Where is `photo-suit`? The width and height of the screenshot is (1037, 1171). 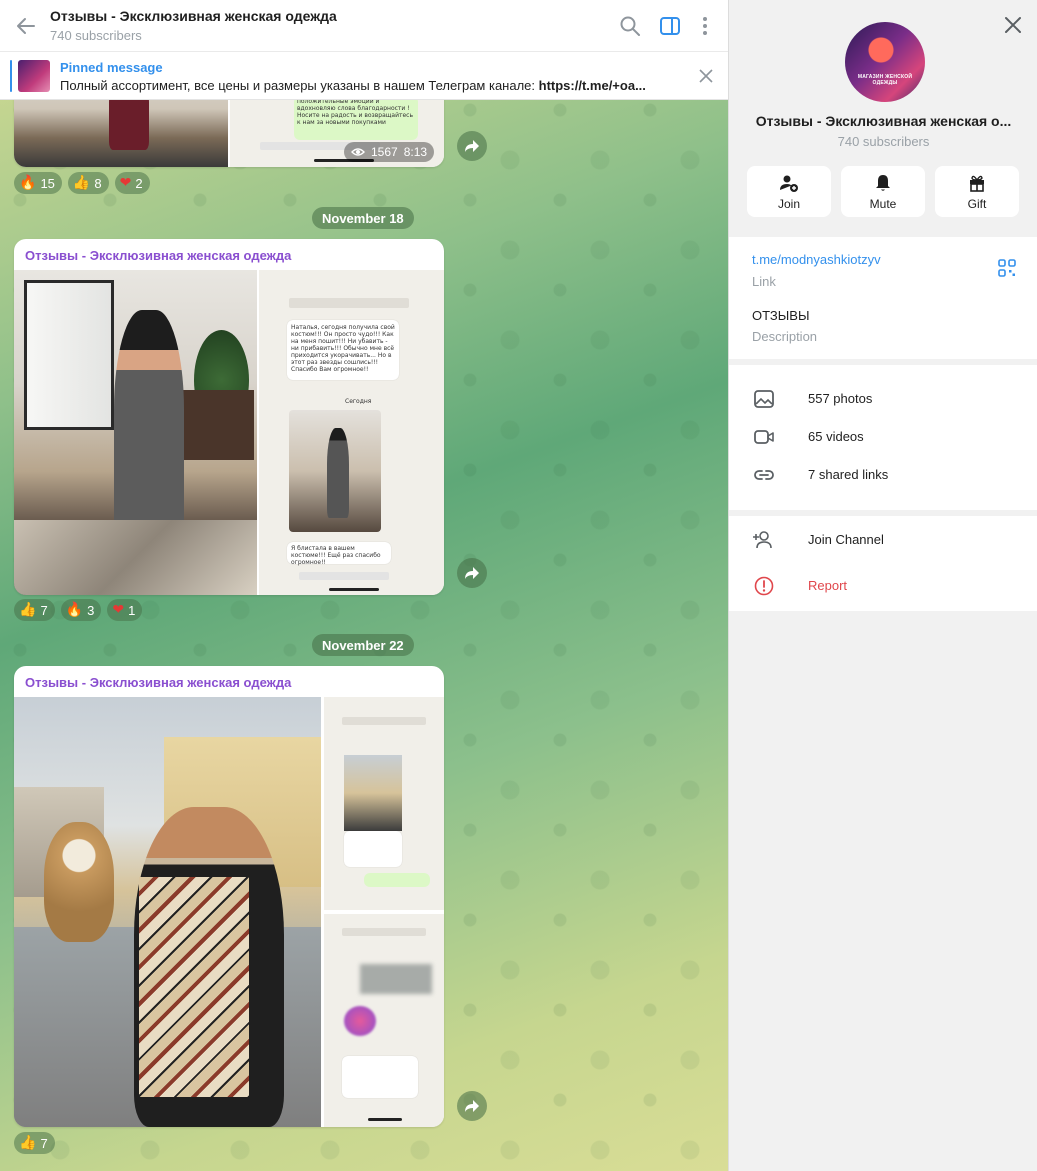 photo-suit is located at coordinates (135, 432).